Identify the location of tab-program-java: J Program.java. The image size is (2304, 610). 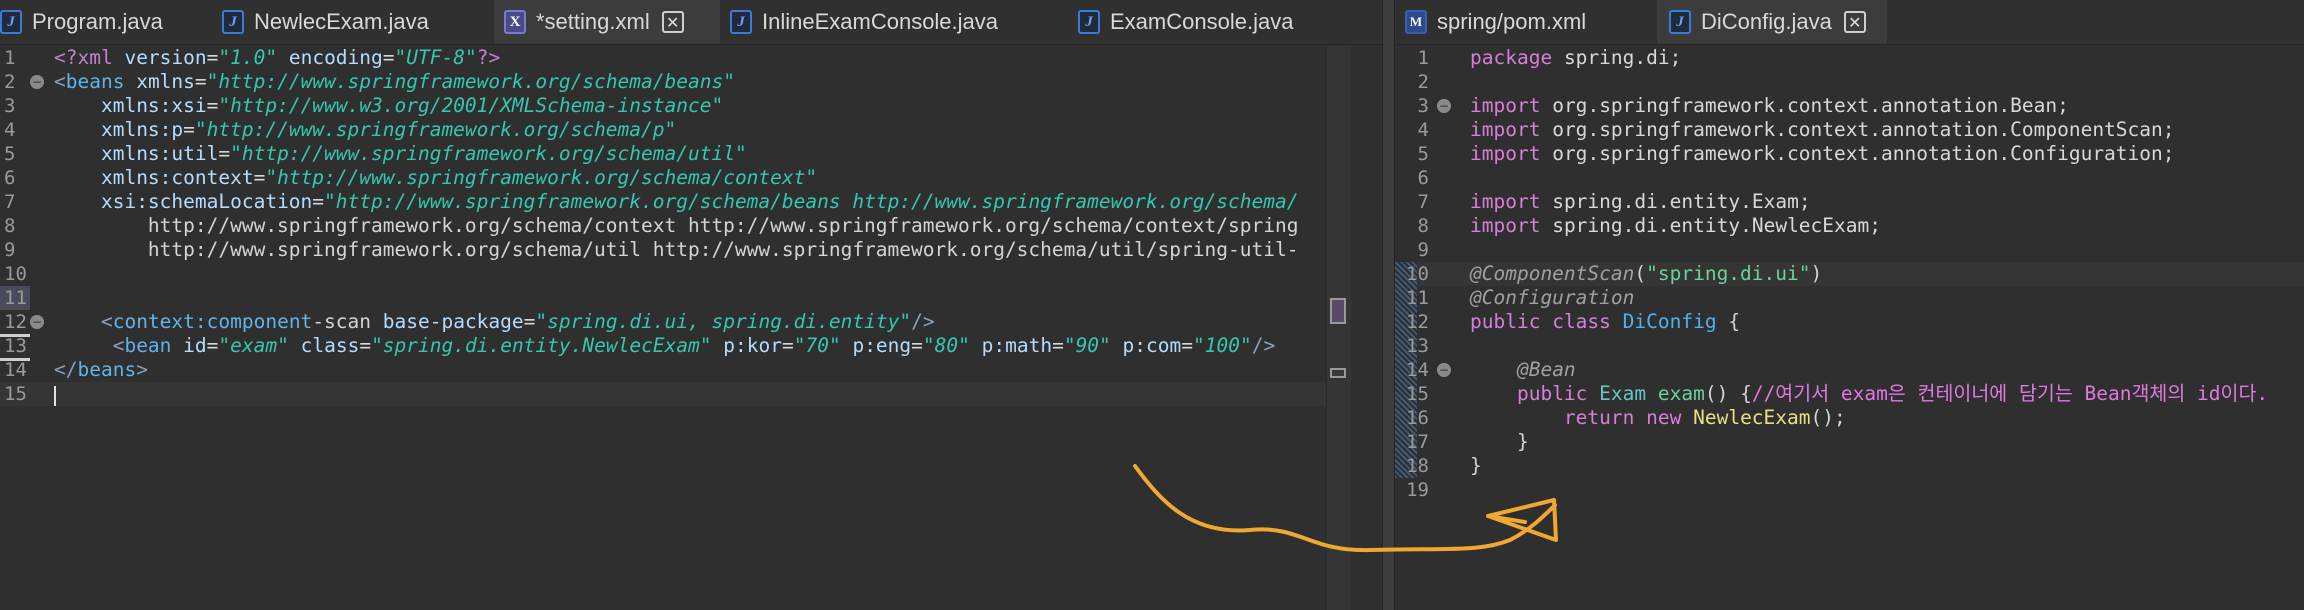
(106, 22).